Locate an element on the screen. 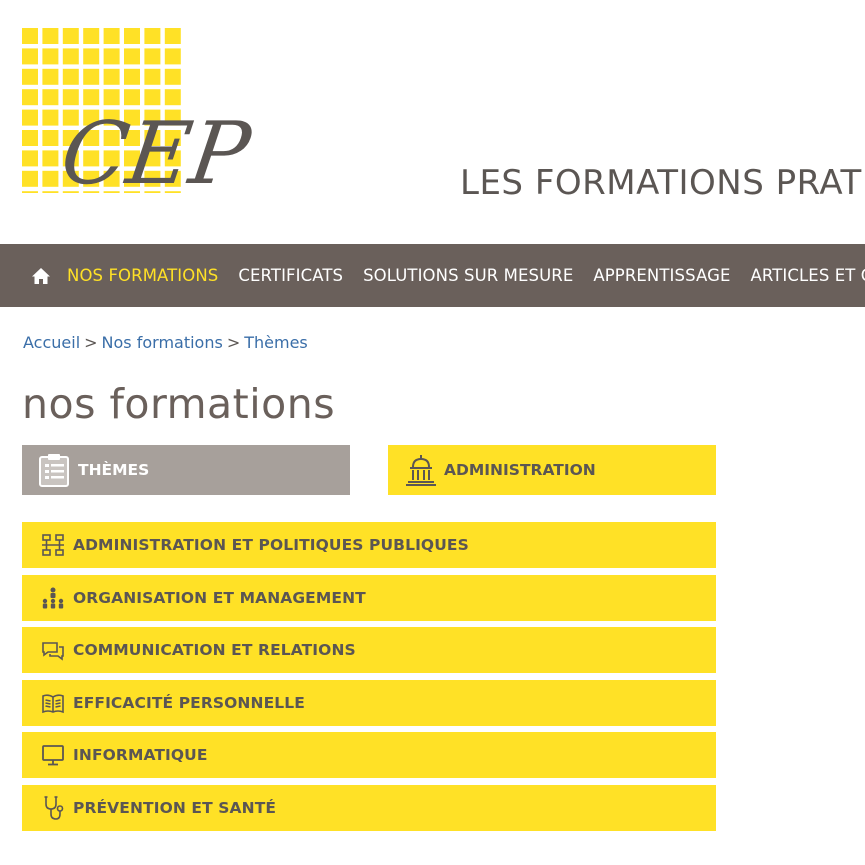  tab-administration-label: ADMINISTRATION is located at coordinates (520, 470).